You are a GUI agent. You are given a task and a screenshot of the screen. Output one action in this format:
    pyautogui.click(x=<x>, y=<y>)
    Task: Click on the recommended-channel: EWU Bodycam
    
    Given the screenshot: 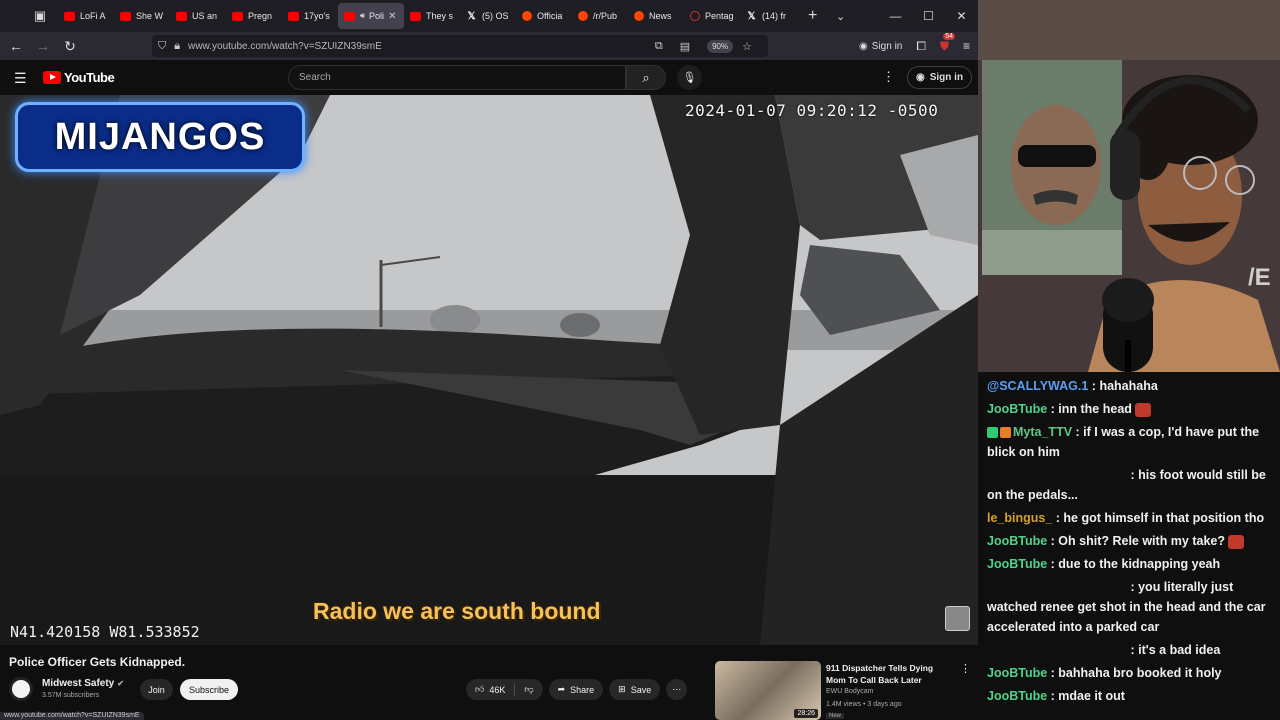 What is the action you would take?
    pyautogui.click(x=850, y=691)
    